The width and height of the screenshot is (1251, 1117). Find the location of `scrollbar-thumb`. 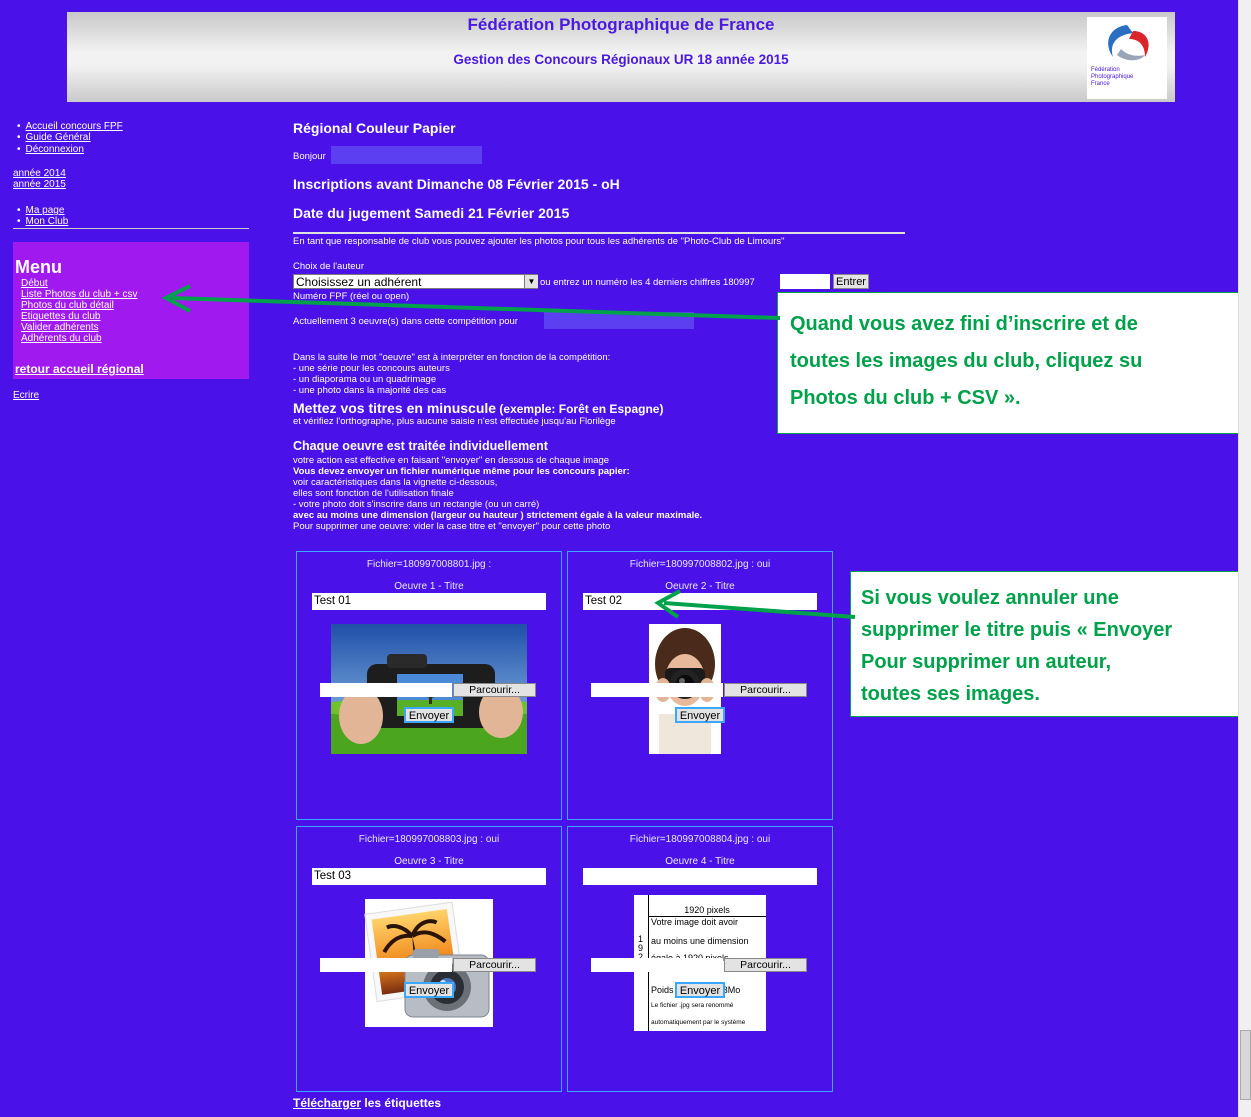

scrollbar-thumb is located at coordinates (1245, 1065).